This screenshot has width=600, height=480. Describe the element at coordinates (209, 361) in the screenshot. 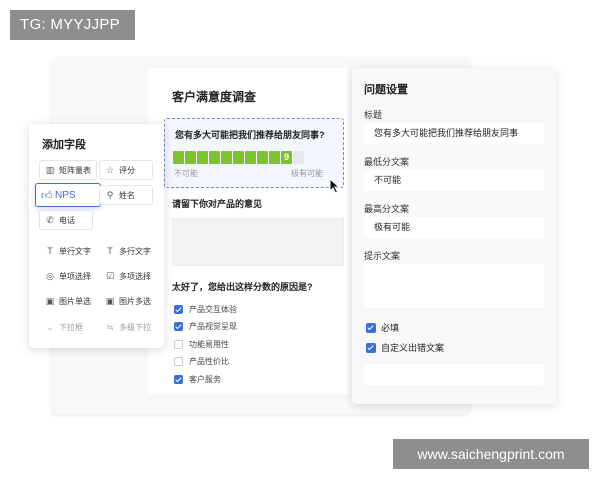

I see `reason-option-label: 产品性价比` at that location.